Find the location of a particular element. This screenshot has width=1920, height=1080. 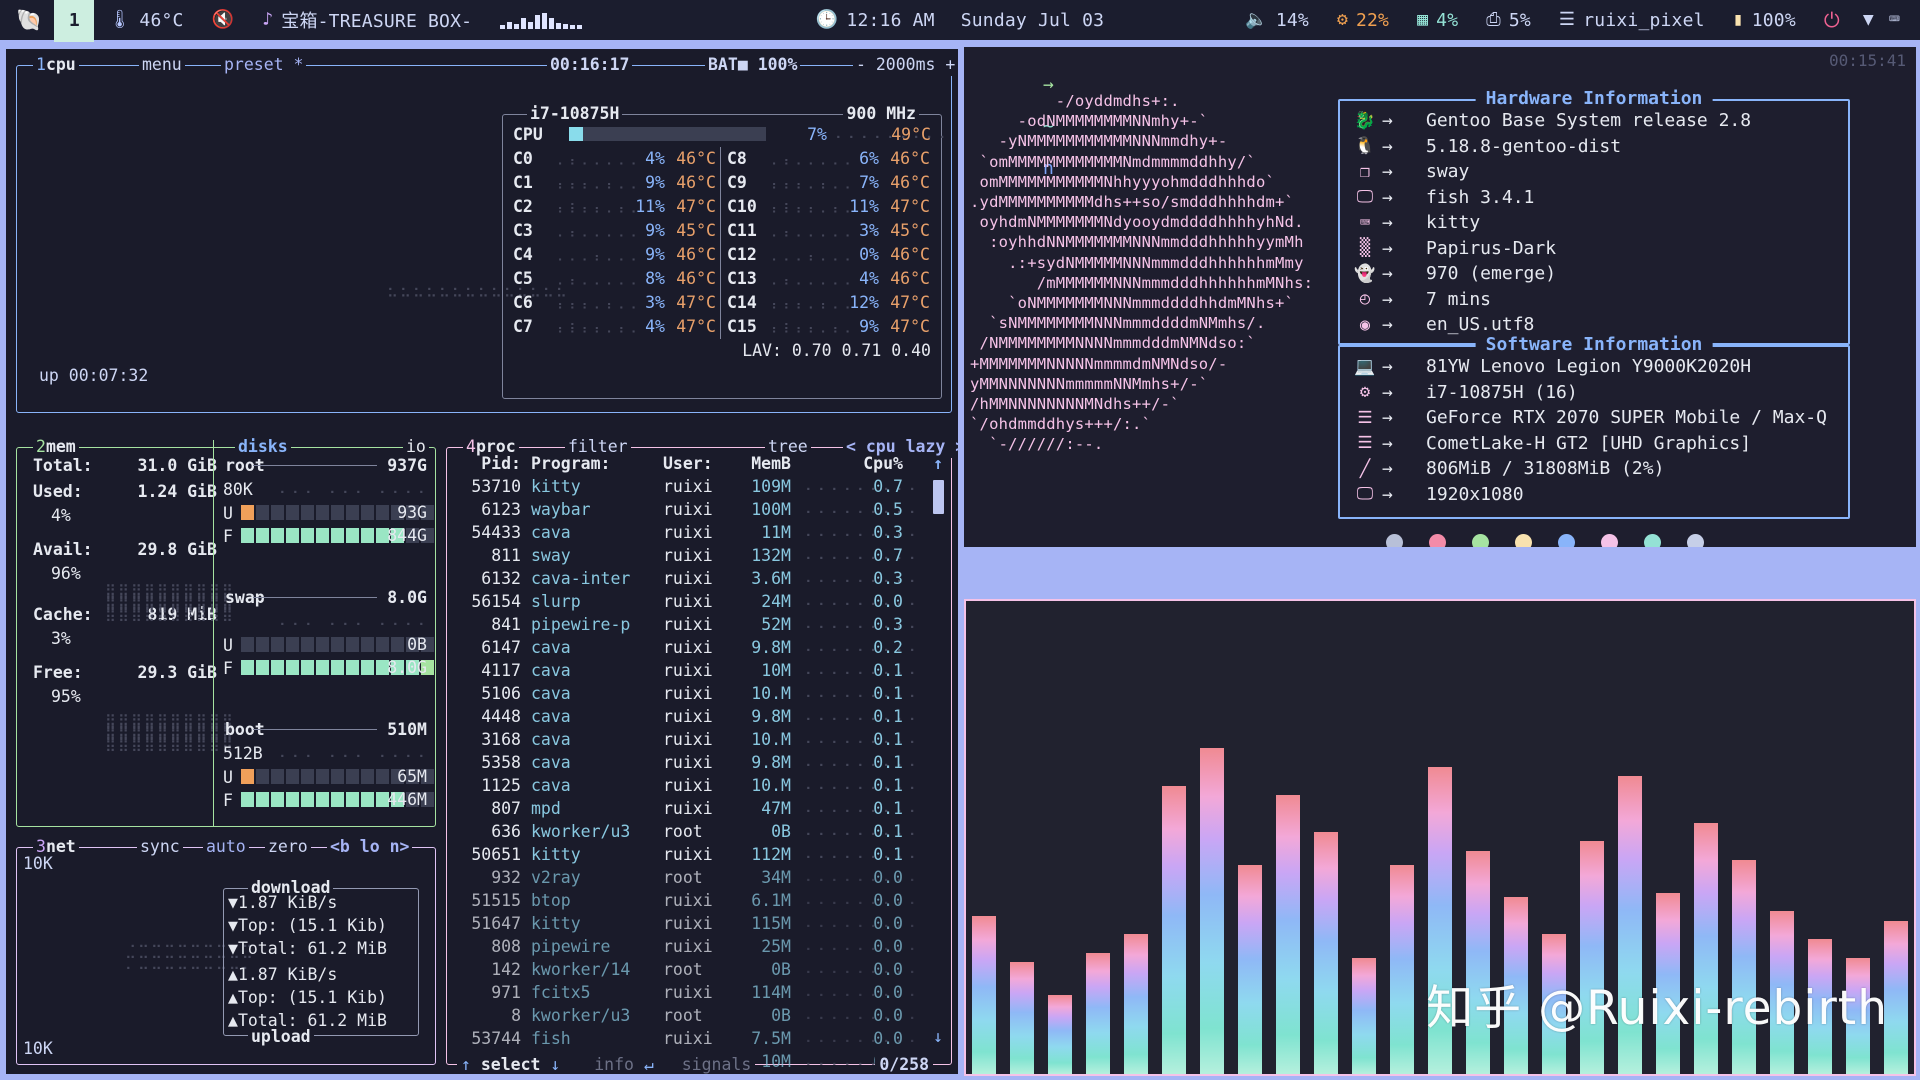

proc-row: 6132 cava-inter ruixi 3.6M ⠄⠄⠄⠄⠄⠄⠄⠄⠄ 0.3 is located at coordinates (700, 578).